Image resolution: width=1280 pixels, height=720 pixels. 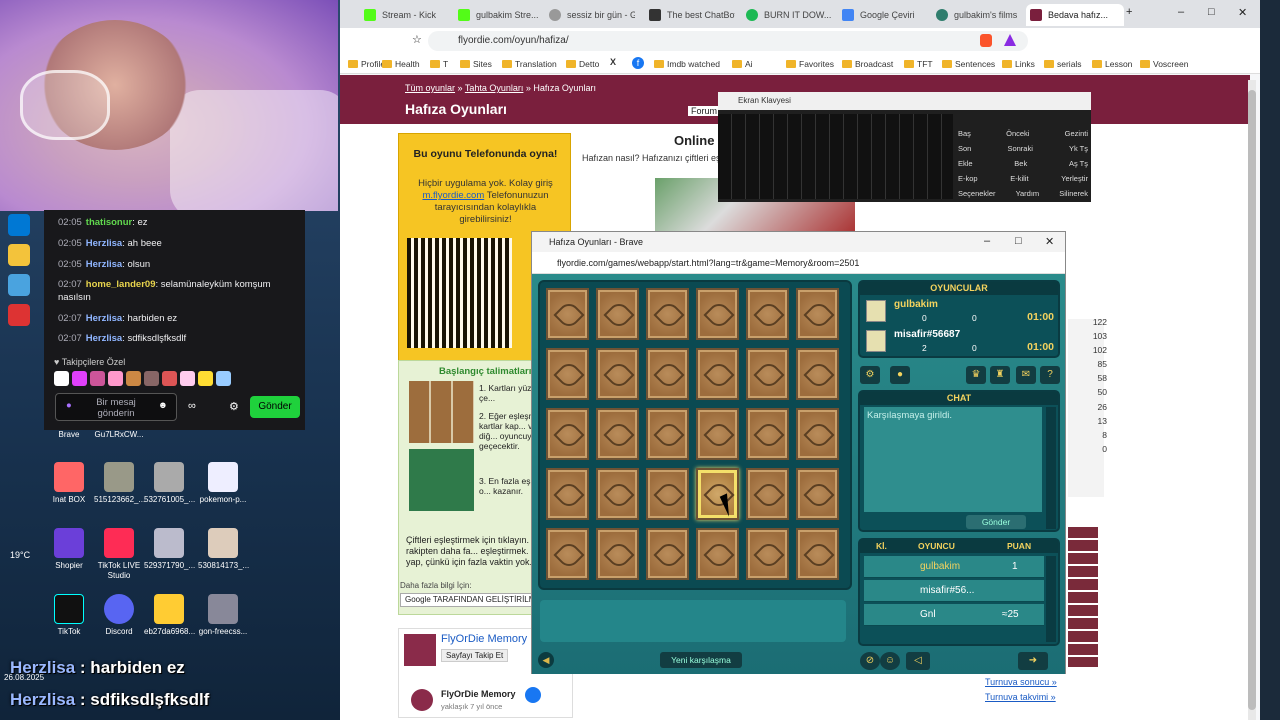 What do you see at coordinates (977, 15) in the screenshot?
I see `tab: gulbakim's films` at bounding box center [977, 15].